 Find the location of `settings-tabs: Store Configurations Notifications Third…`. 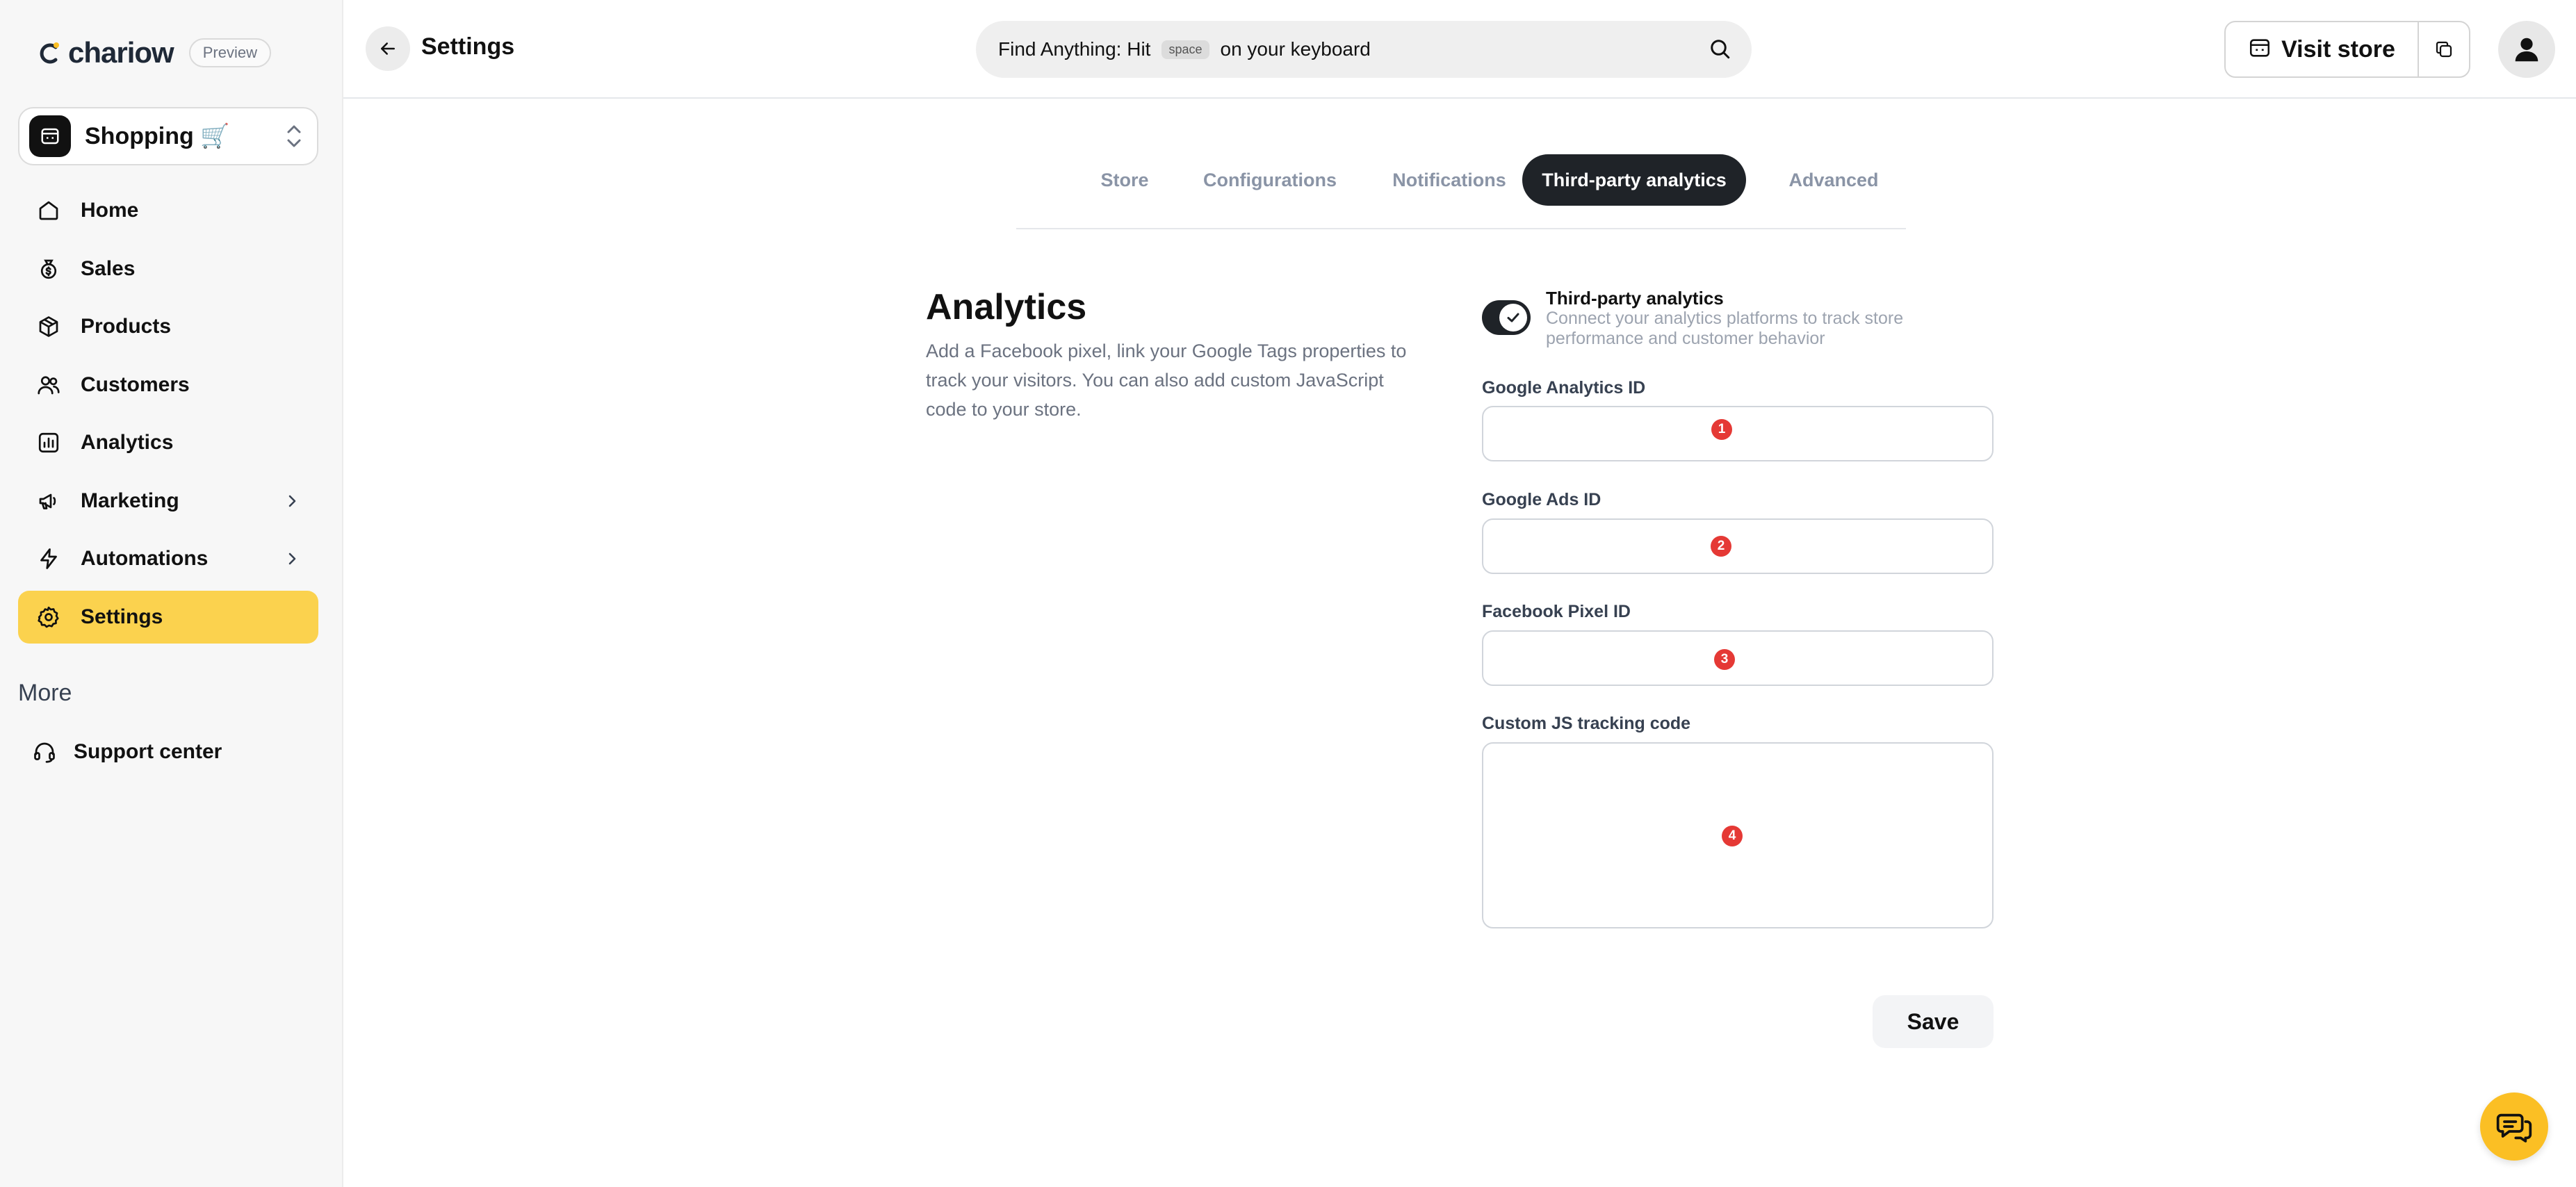

settings-tabs: Store Configurations Notifications Third… is located at coordinates (1461, 192).